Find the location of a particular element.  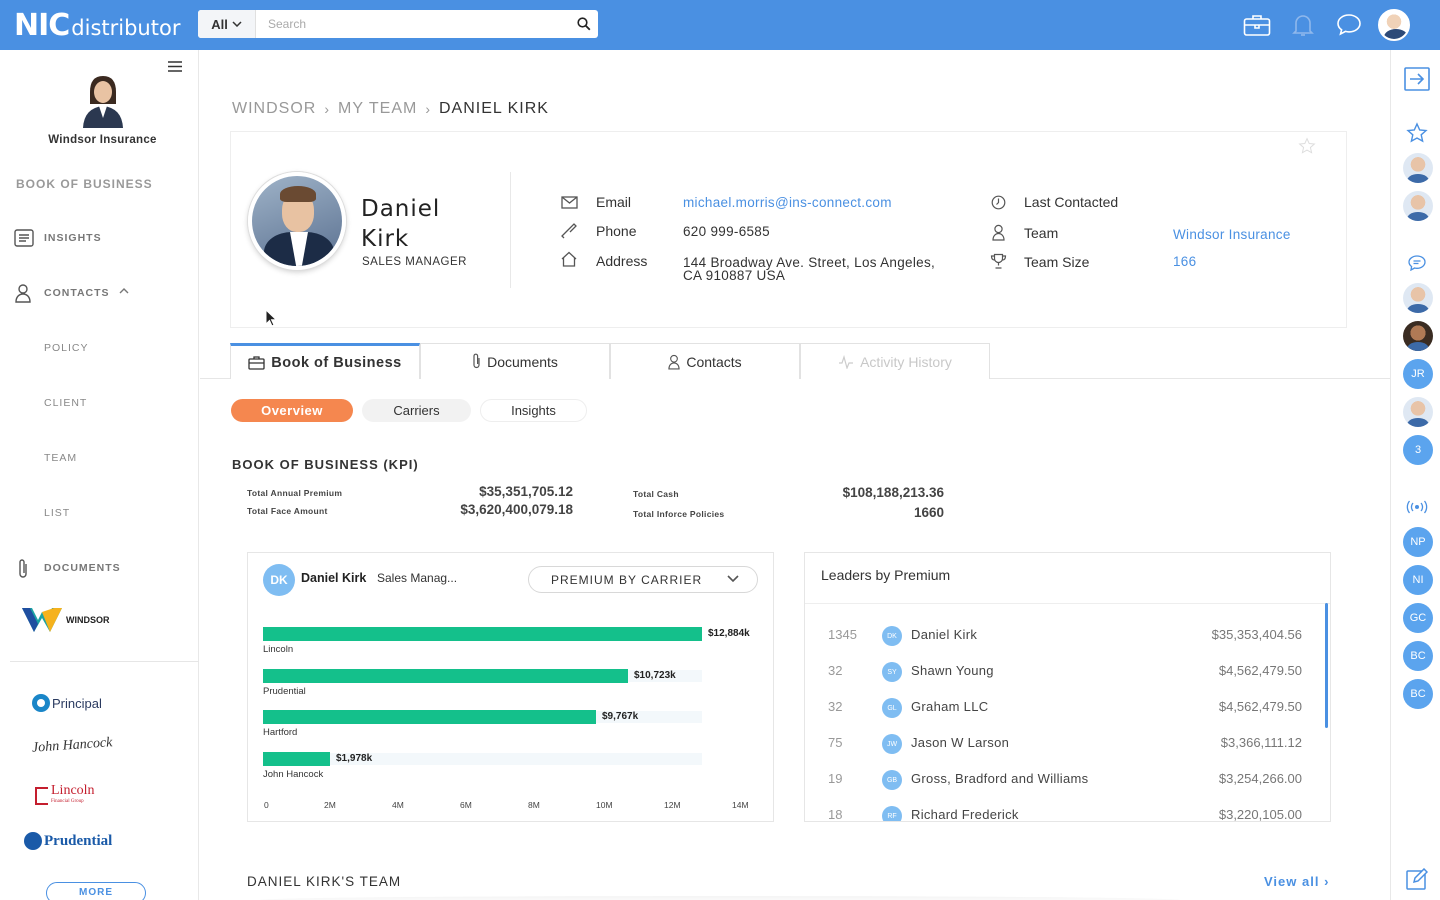

x-tick-label: 4M is located at coordinates (398, 805).